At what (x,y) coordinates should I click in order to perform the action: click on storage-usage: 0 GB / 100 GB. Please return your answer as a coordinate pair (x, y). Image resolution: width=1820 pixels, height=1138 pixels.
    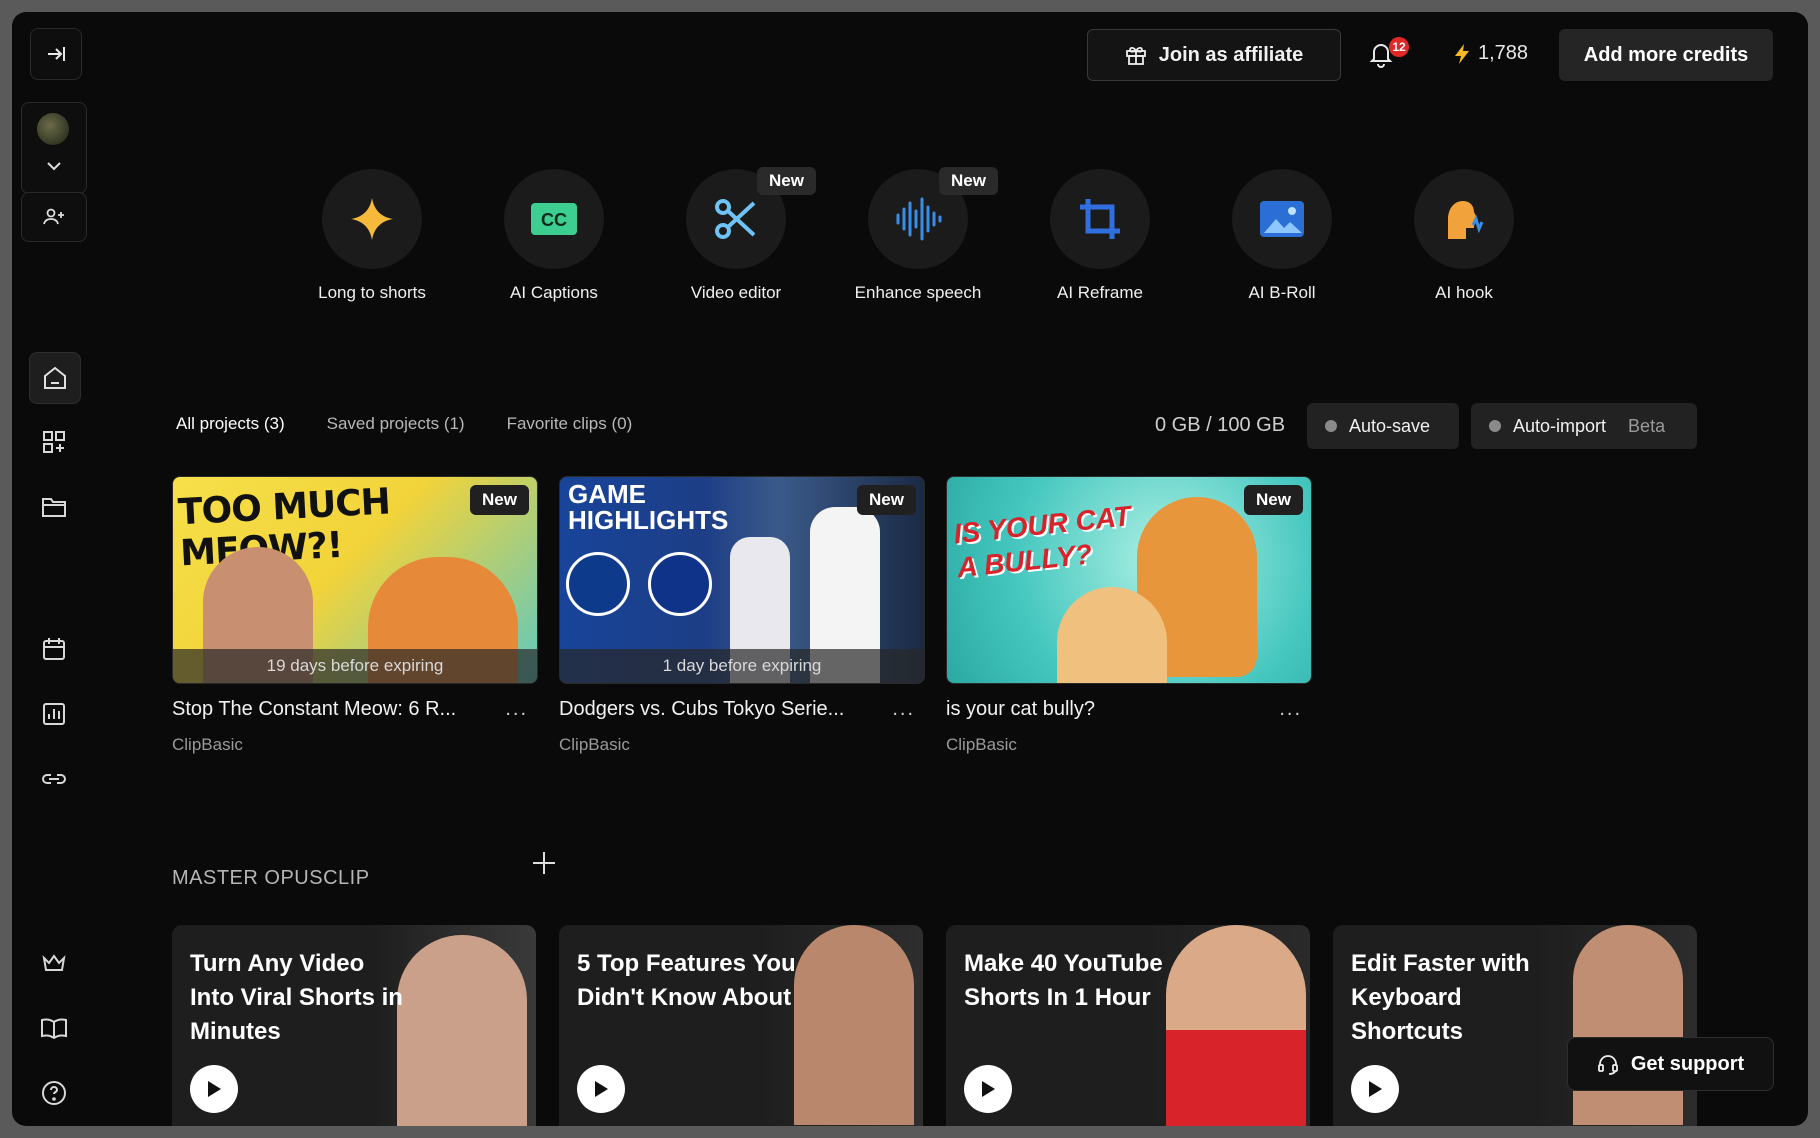
    Looking at the image, I should click on (1220, 425).